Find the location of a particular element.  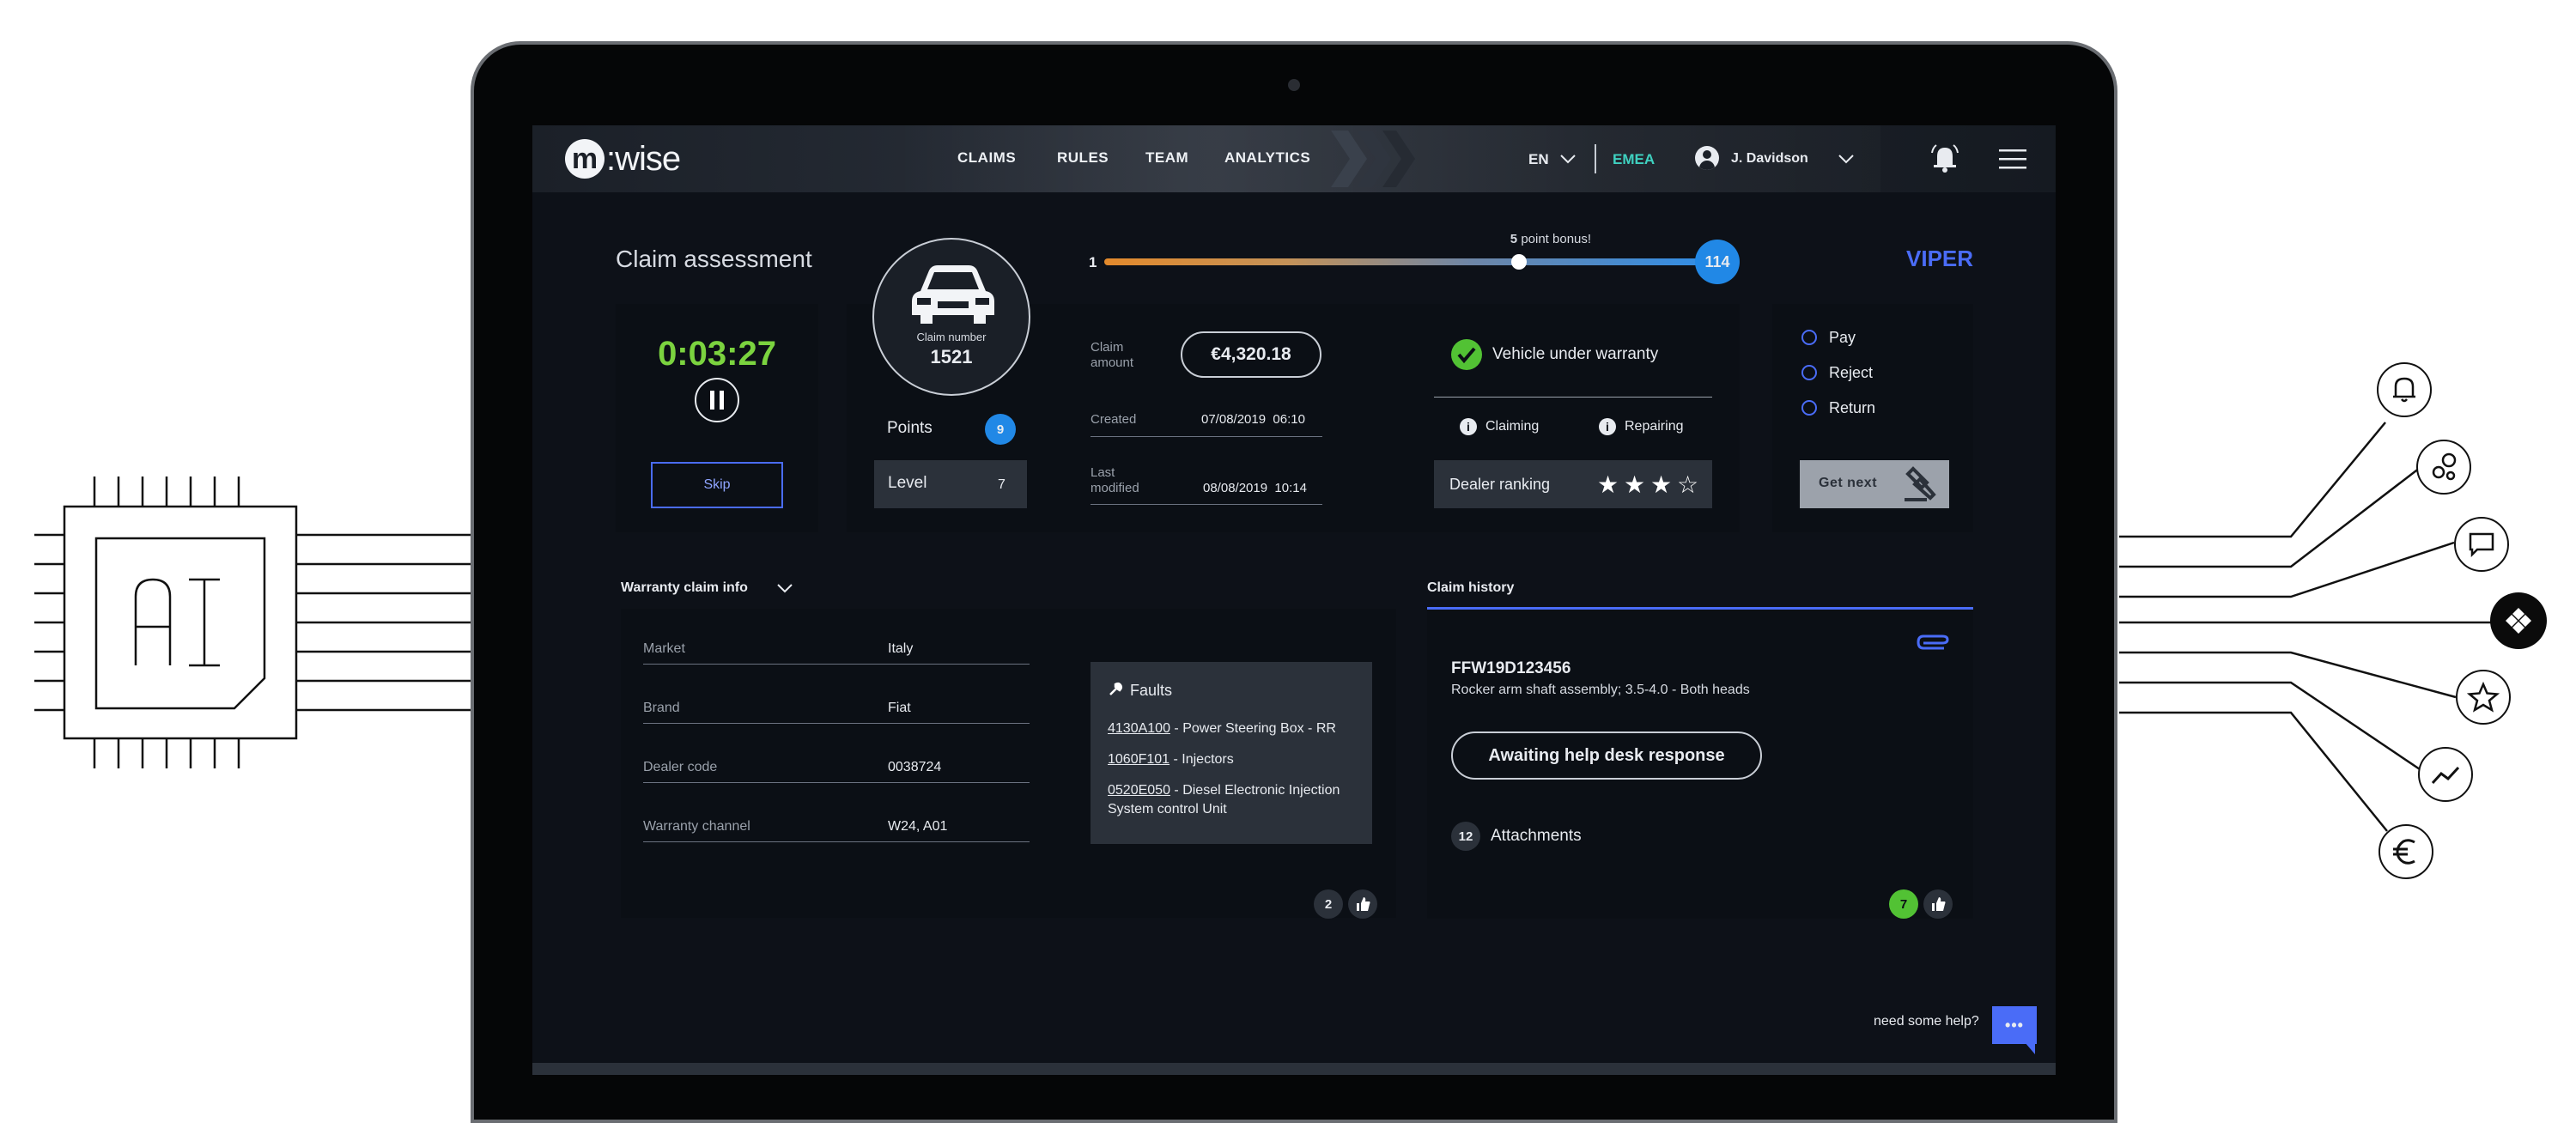

modified-value: 08/08/2019 10:14 is located at coordinates (1255, 488).